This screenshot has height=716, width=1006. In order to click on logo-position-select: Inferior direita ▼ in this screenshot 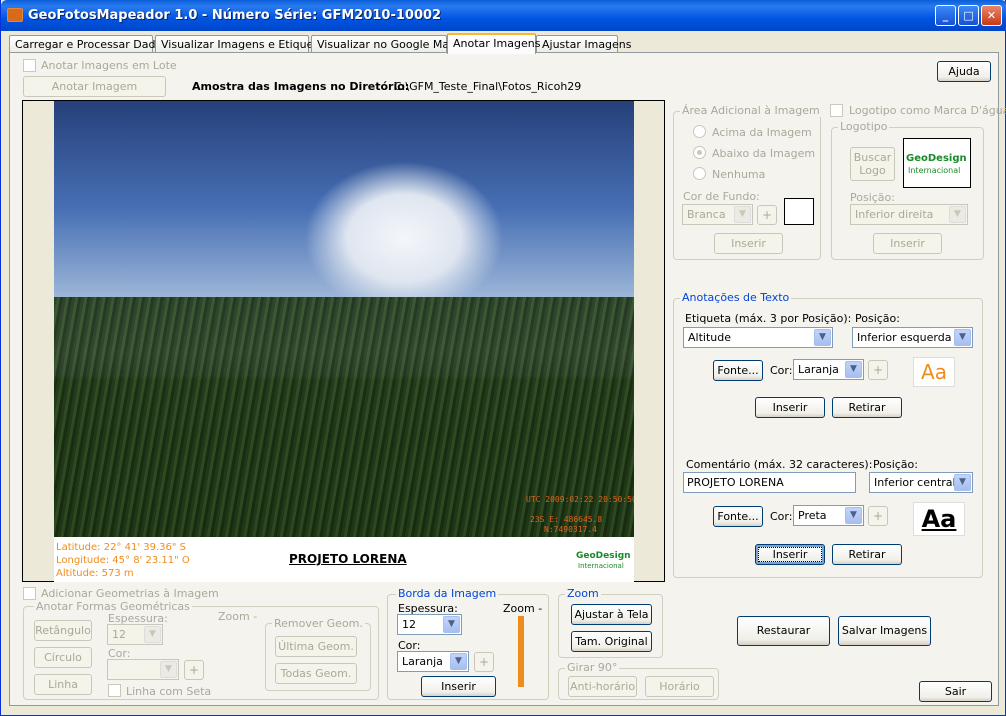, I will do `click(909, 214)`.